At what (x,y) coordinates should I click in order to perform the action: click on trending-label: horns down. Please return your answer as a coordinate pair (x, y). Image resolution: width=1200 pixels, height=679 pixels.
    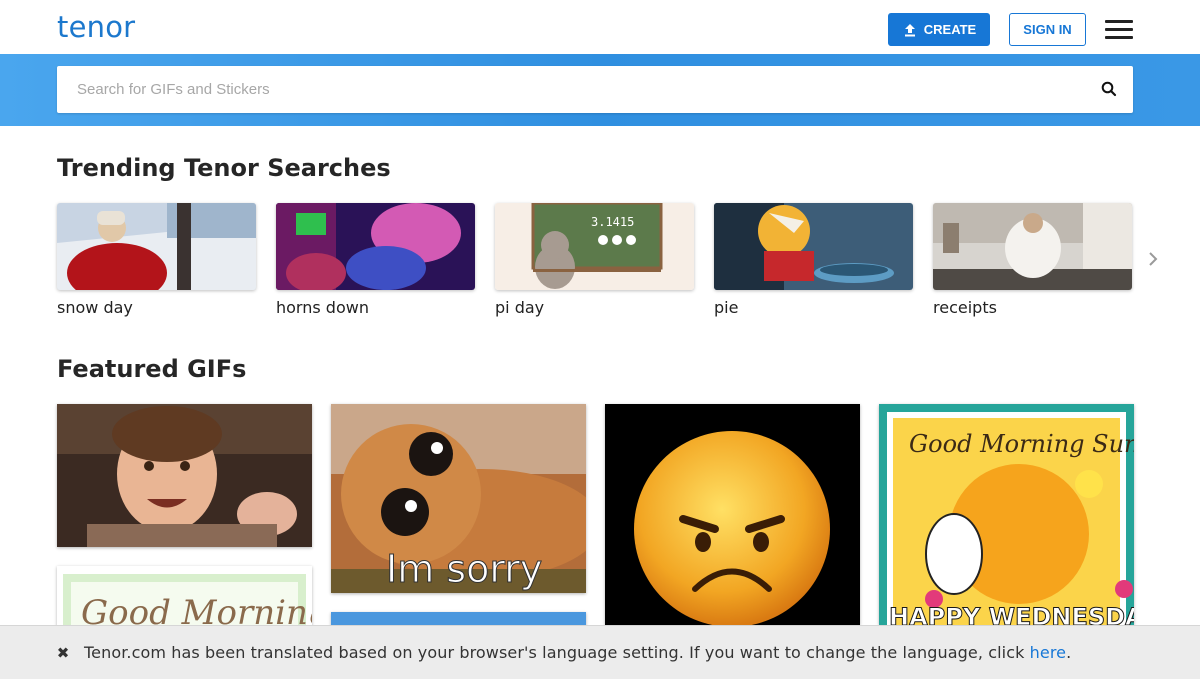
    Looking at the image, I should click on (322, 307).